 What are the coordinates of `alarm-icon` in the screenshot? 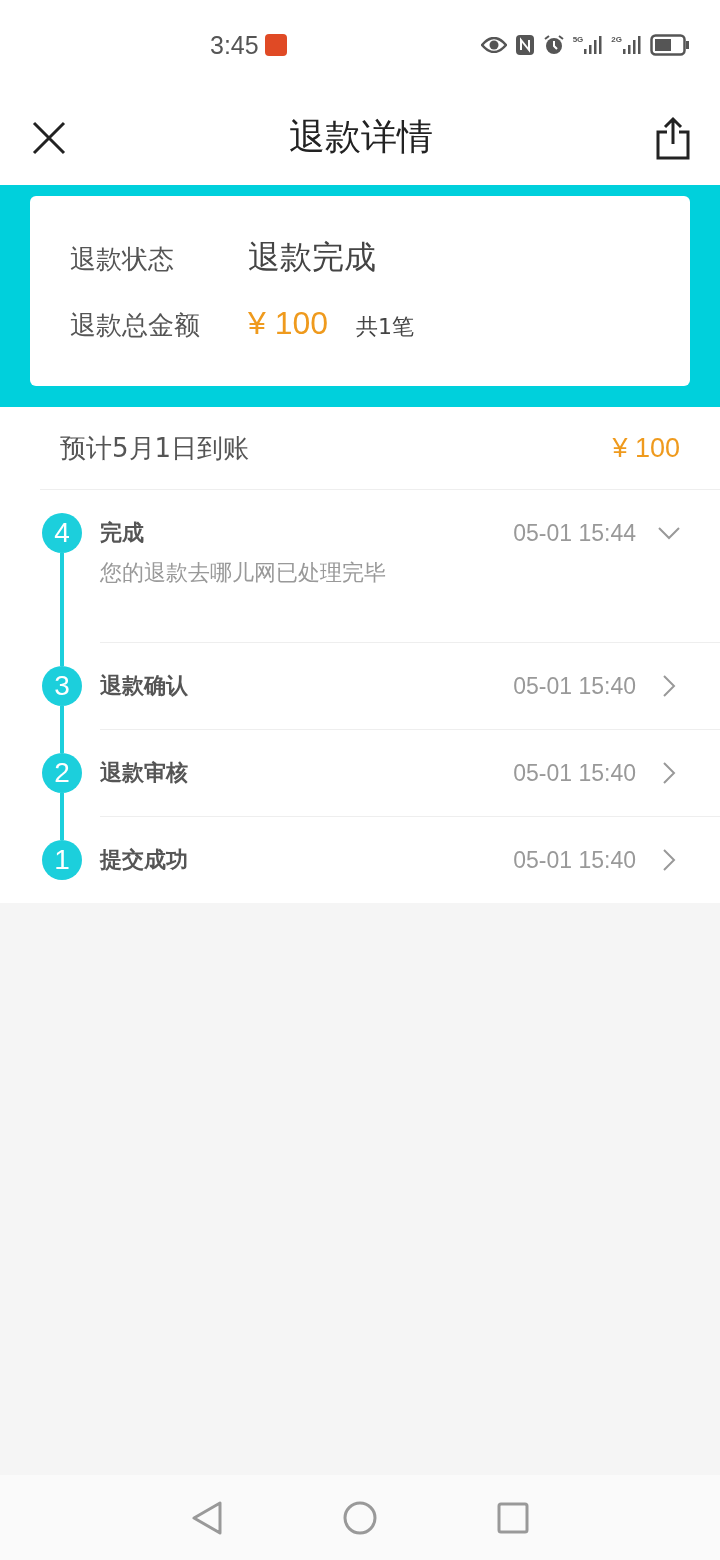 It's located at (553, 45).